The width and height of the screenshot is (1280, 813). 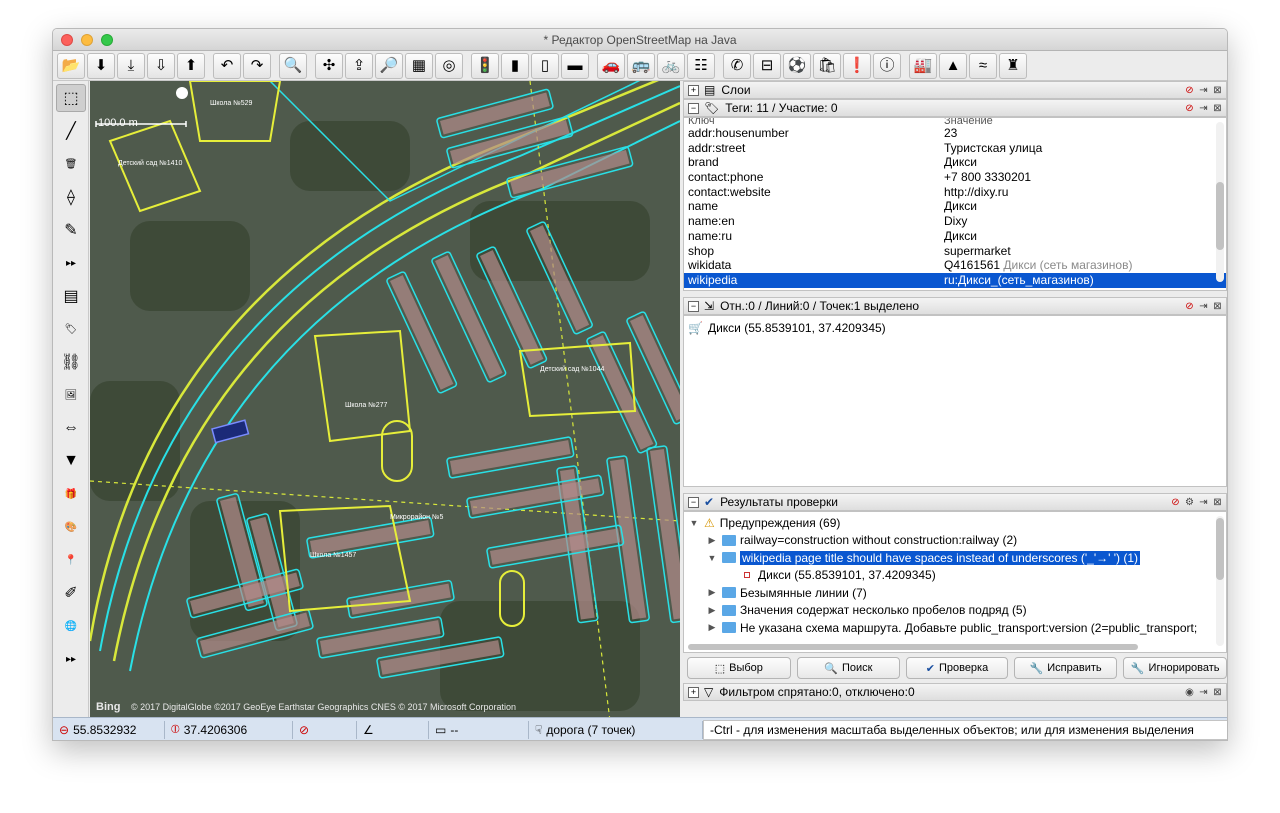 What do you see at coordinates (957, 668) in the screenshot?
I see `validate-button: ✔ Проверка` at bounding box center [957, 668].